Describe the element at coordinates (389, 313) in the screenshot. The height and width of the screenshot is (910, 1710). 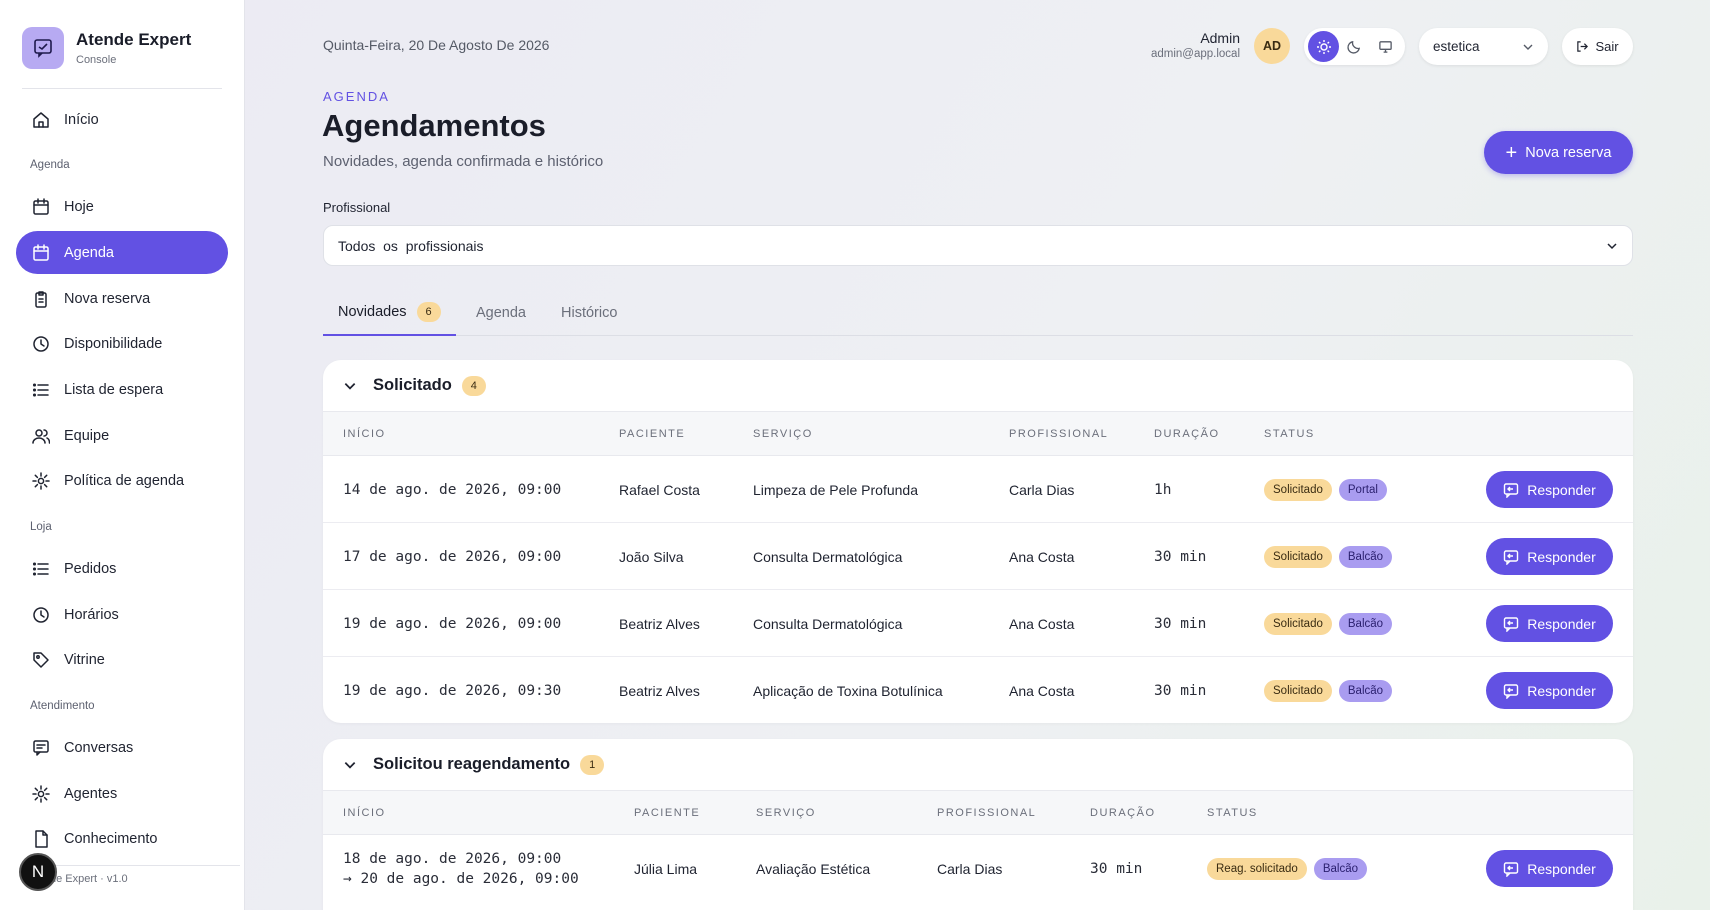
I see `tab-novidades: Novidades 6` at that location.